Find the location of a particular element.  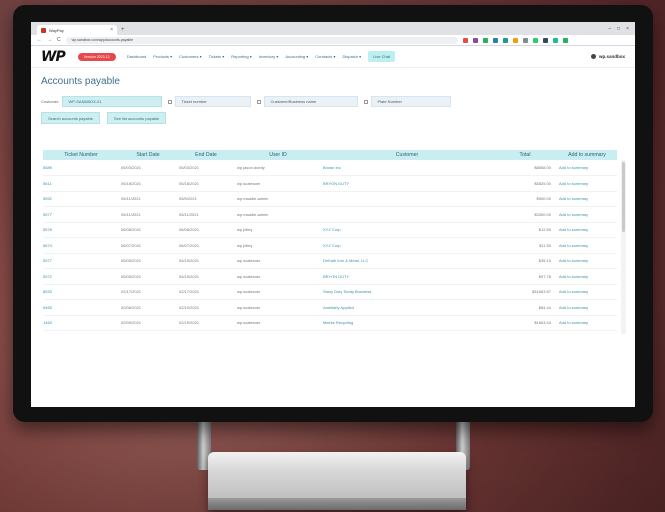

nav-inventory: Inventory ▾ is located at coordinates (269, 56).